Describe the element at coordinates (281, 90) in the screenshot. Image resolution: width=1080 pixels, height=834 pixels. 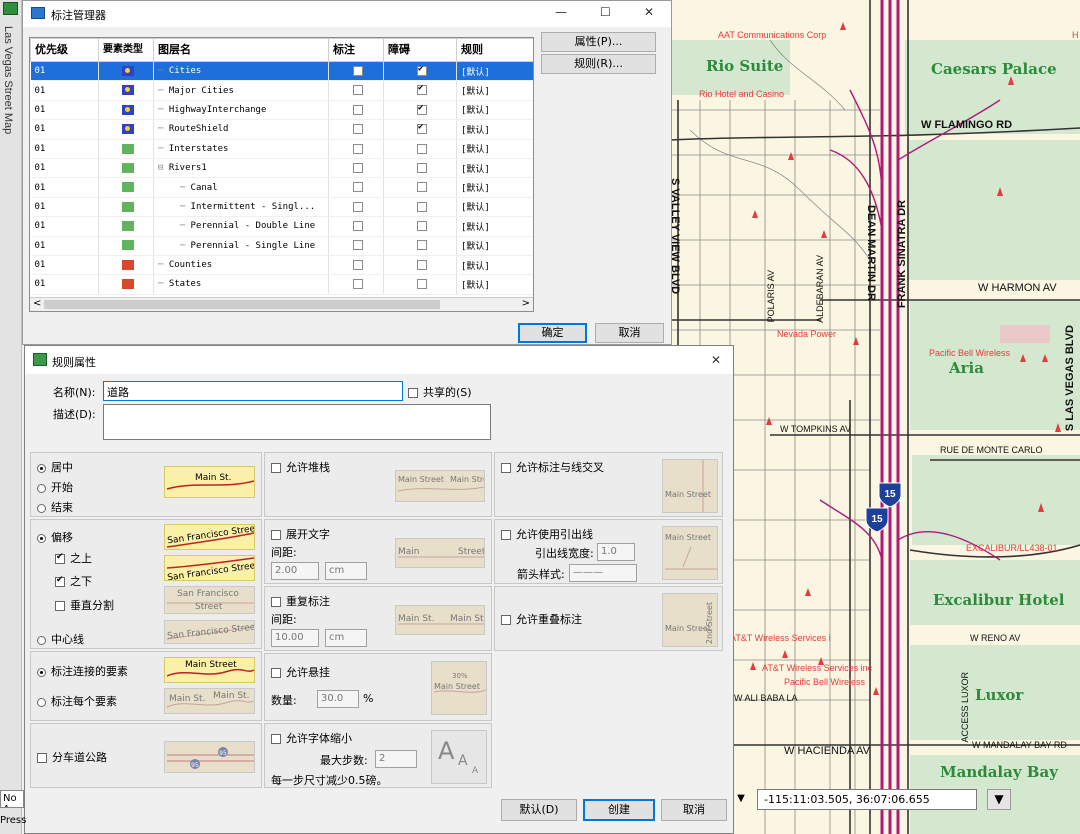
I see `table-row: 01 ─ Major Cities [默认]` at that location.